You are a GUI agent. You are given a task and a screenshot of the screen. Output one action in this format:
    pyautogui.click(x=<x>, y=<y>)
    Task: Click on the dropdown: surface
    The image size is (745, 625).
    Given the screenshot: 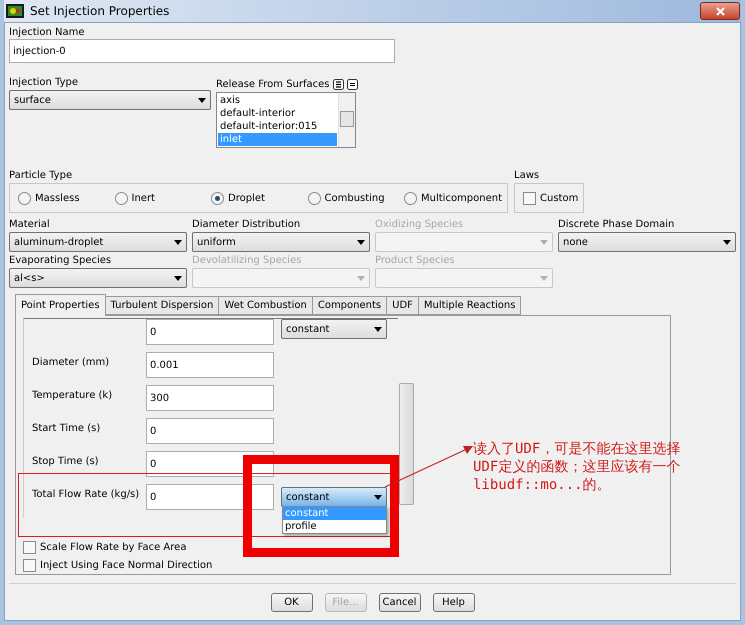 What is the action you would take?
    pyautogui.click(x=110, y=100)
    